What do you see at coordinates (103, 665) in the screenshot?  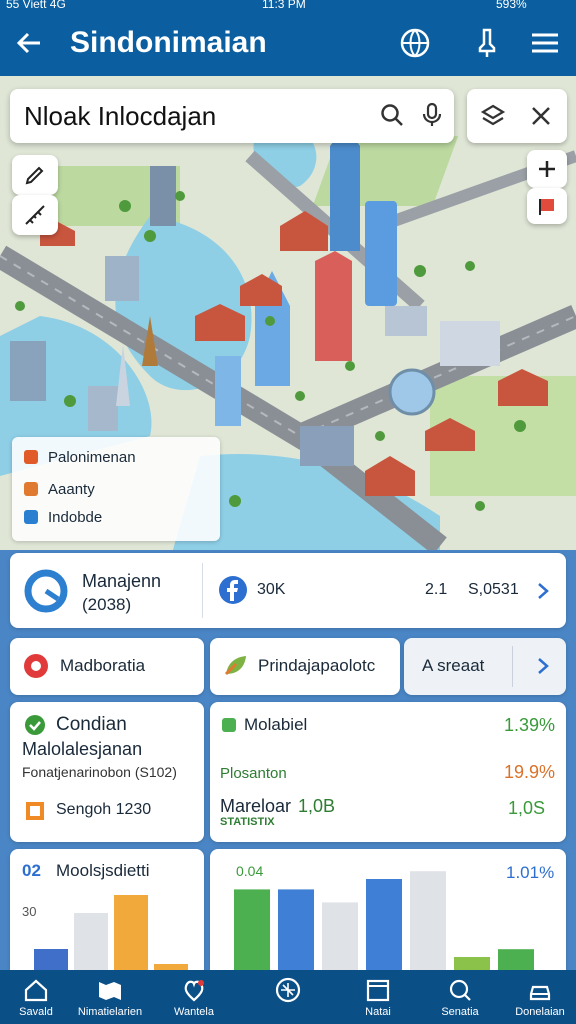 I see `chip-label: Madboratia` at bounding box center [103, 665].